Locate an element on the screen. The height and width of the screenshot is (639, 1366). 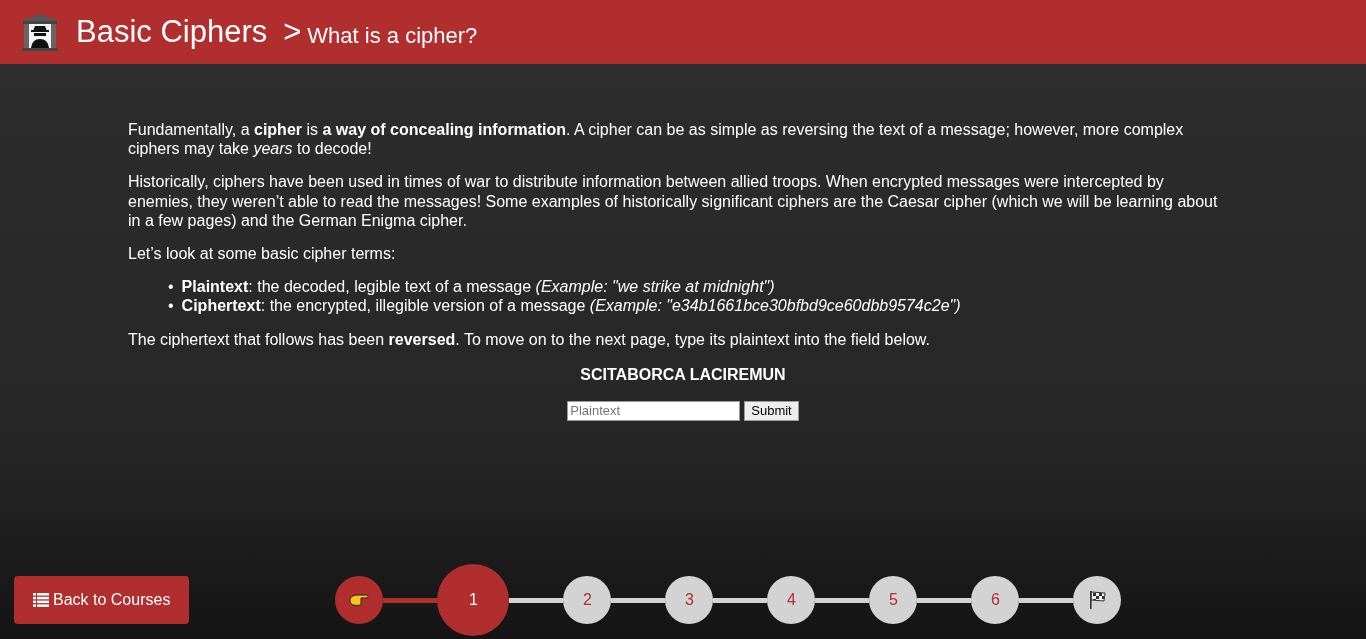
step-button: 3 is located at coordinates (689, 600).